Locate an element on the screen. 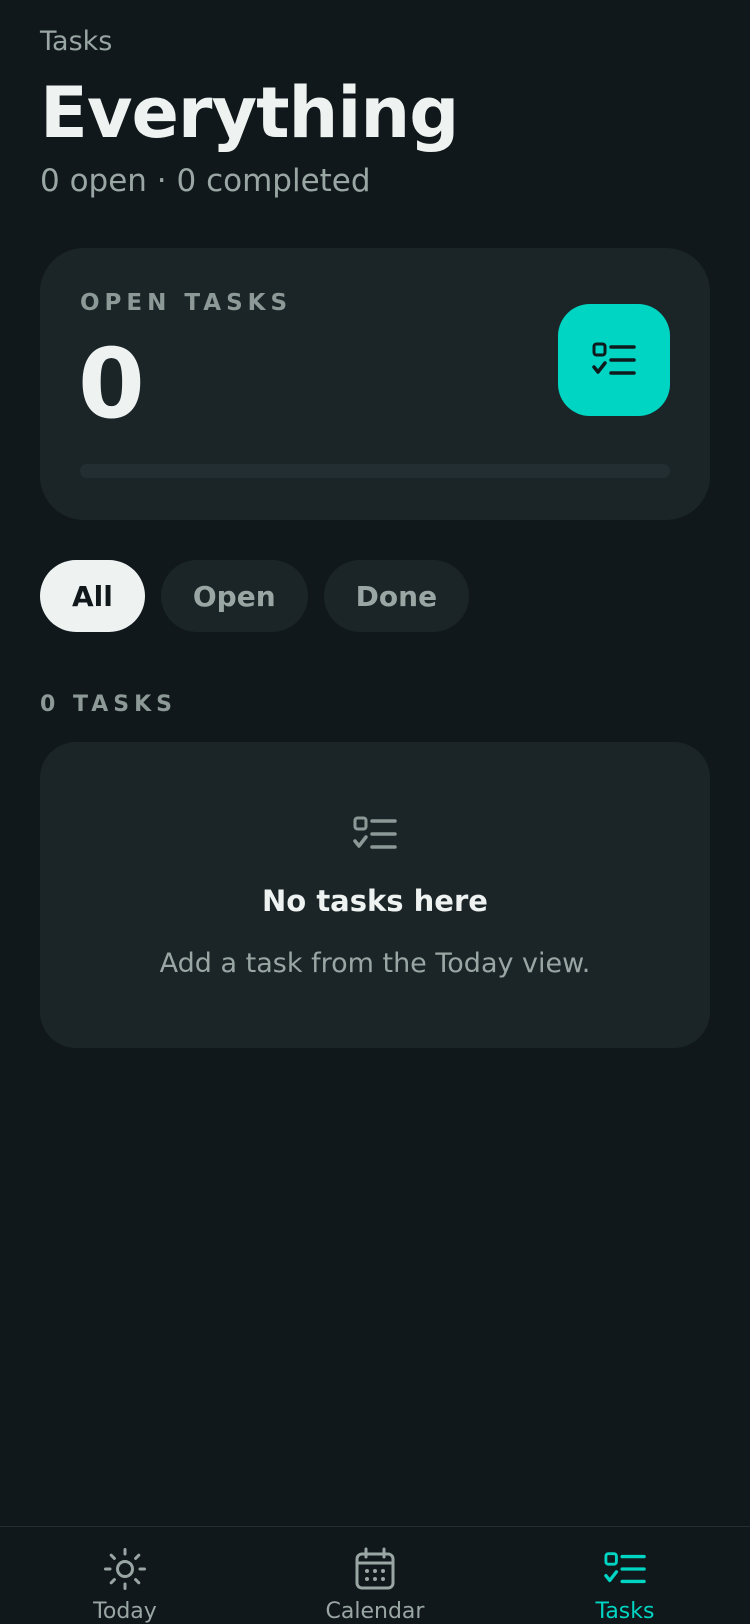 This screenshot has width=750, height=1624. filter-chips: All Open Done is located at coordinates (255, 596).